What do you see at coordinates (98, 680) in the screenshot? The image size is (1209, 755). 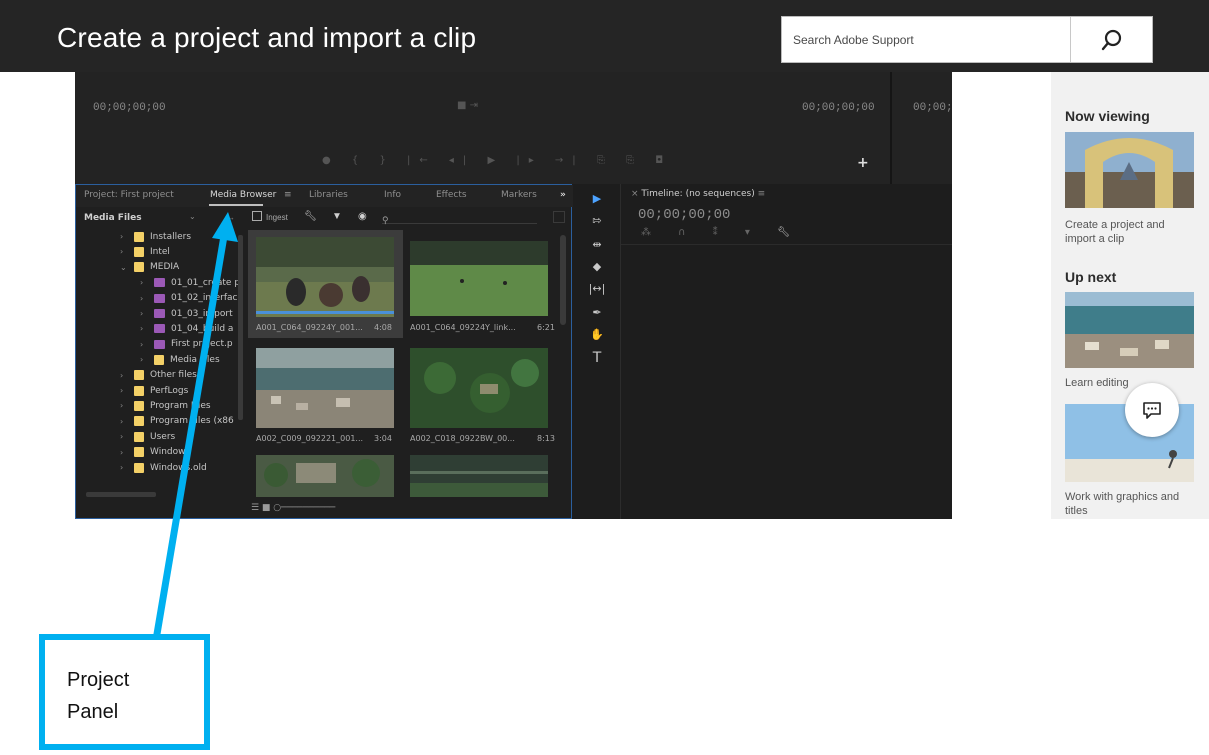 I see `callout-line-1: Project` at bounding box center [98, 680].